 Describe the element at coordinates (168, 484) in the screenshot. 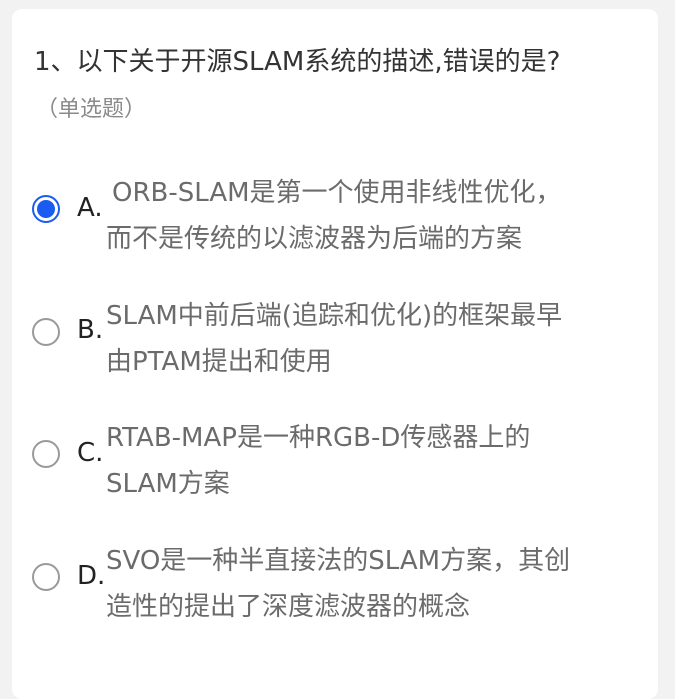

I see `option-text-line: SLAM方案` at that location.